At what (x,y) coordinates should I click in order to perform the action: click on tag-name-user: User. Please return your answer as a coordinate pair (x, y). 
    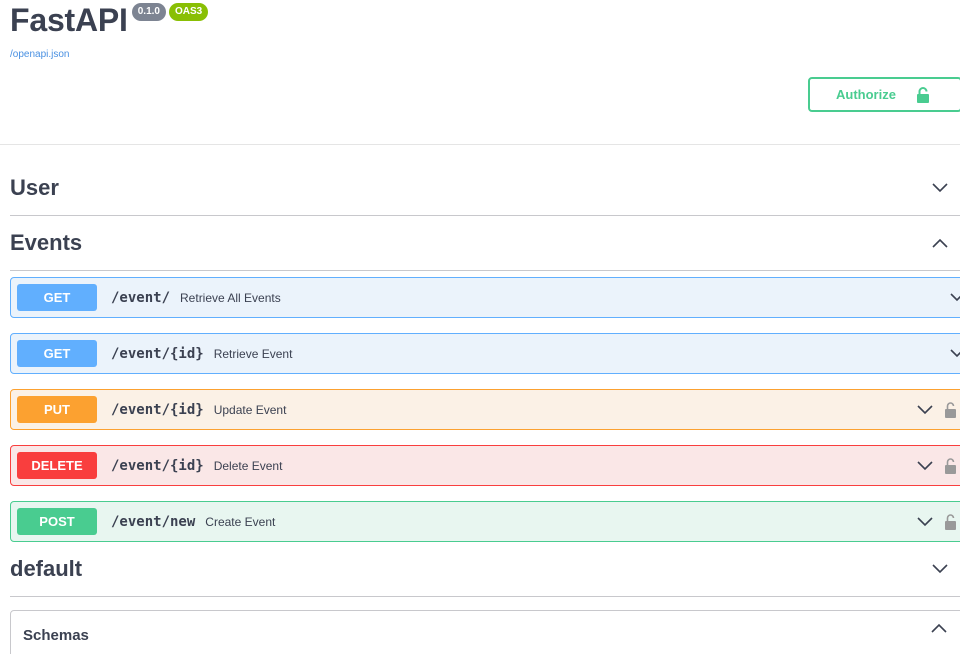
    Looking at the image, I should click on (34, 187).